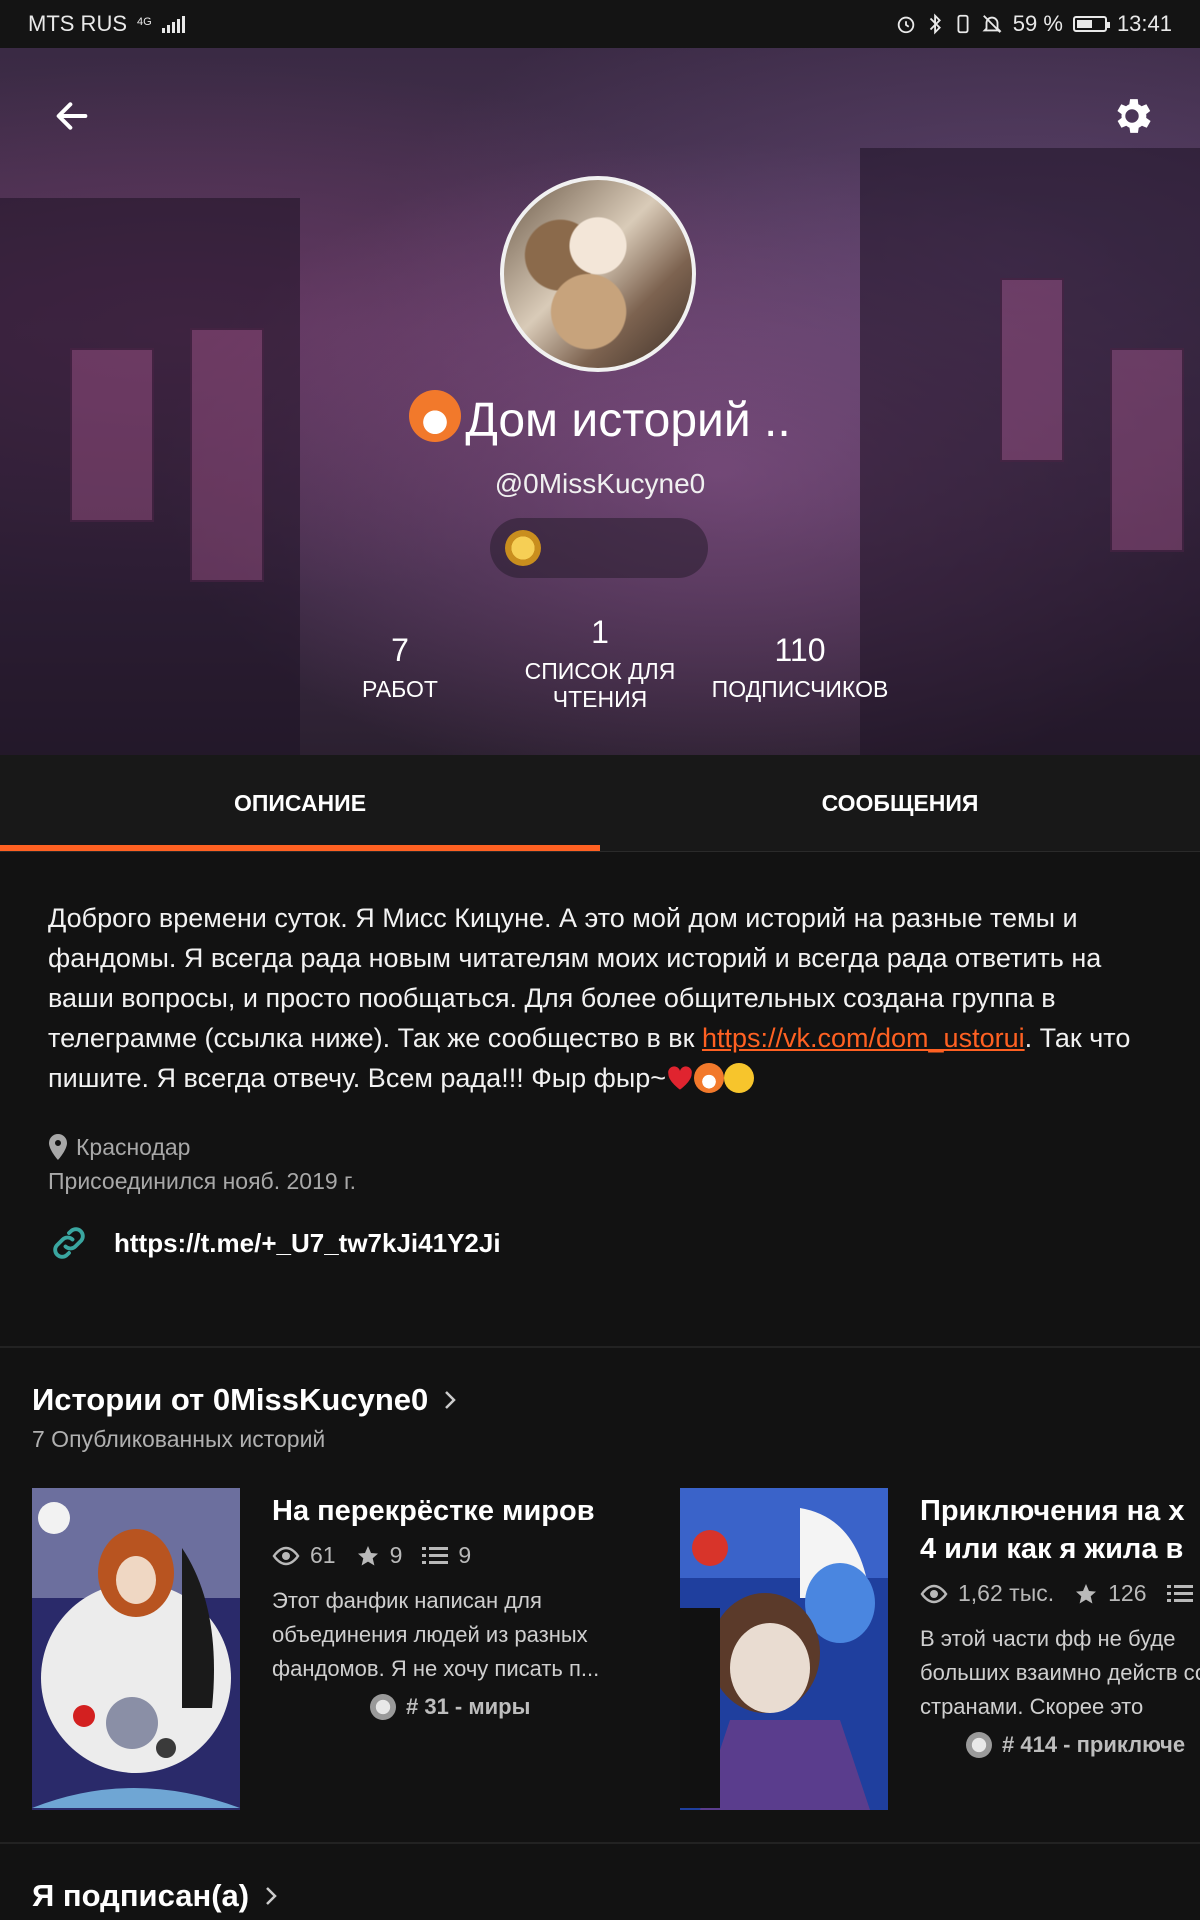 The width and height of the screenshot is (1200, 1920). I want to click on story-title: Приключения на х 4 или как я жила в, so click(1052, 1530).